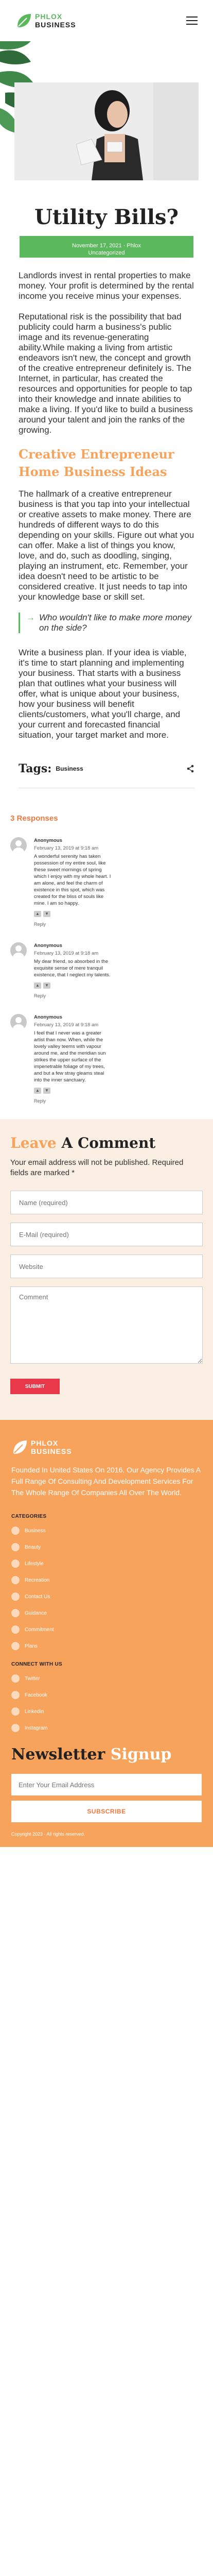  Describe the element at coordinates (39, 1629) in the screenshot. I see `category-label: Commitment` at that location.